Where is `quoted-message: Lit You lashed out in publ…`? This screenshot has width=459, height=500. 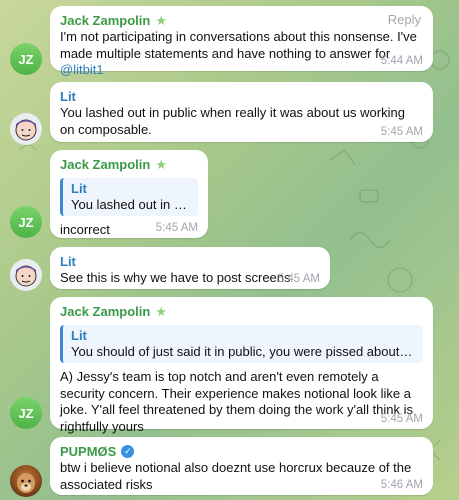 quoted-message: Lit You lashed out in publ… is located at coordinates (129, 197).